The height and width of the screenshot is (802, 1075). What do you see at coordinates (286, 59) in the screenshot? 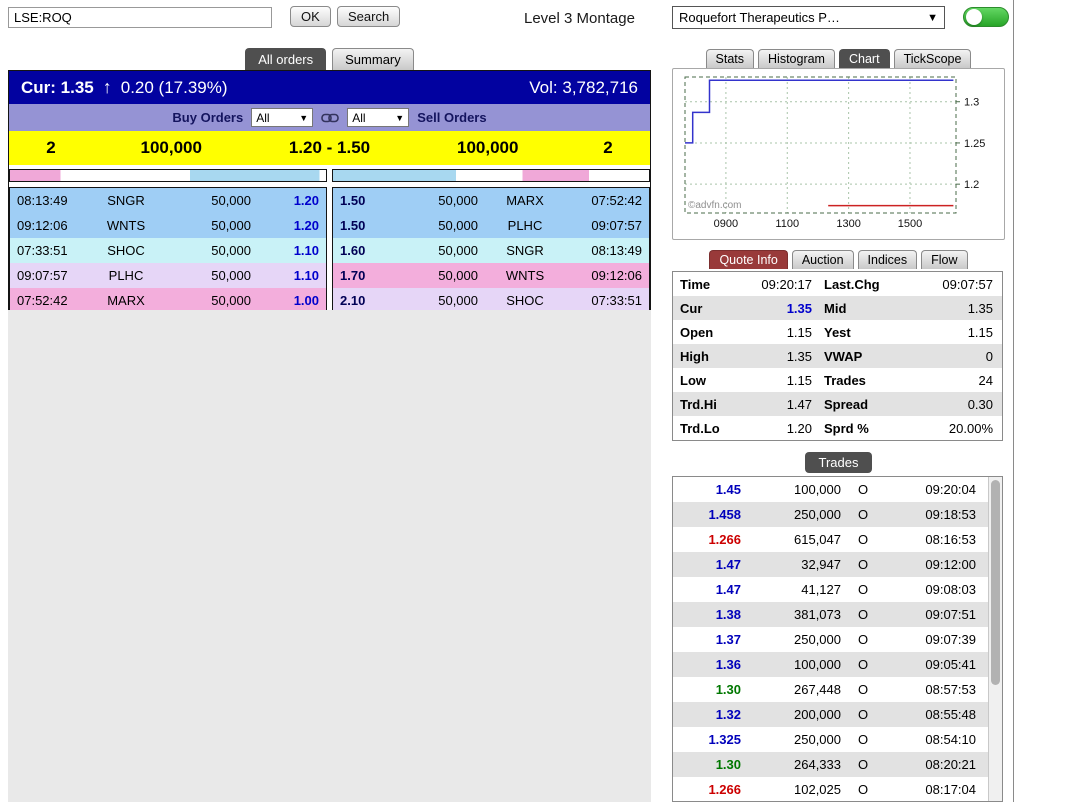
I see `tab-all-orders: All orders` at bounding box center [286, 59].